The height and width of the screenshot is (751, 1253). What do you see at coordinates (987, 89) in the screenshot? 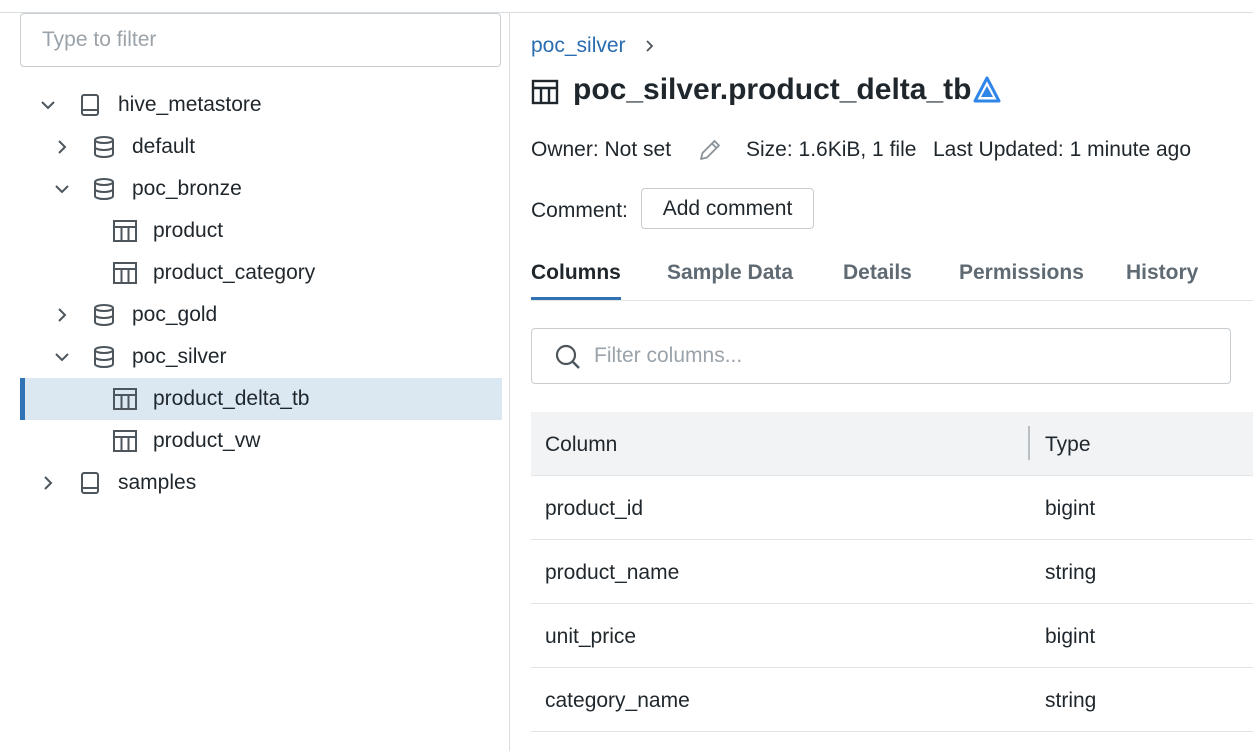
I see `delta-icon` at bounding box center [987, 89].